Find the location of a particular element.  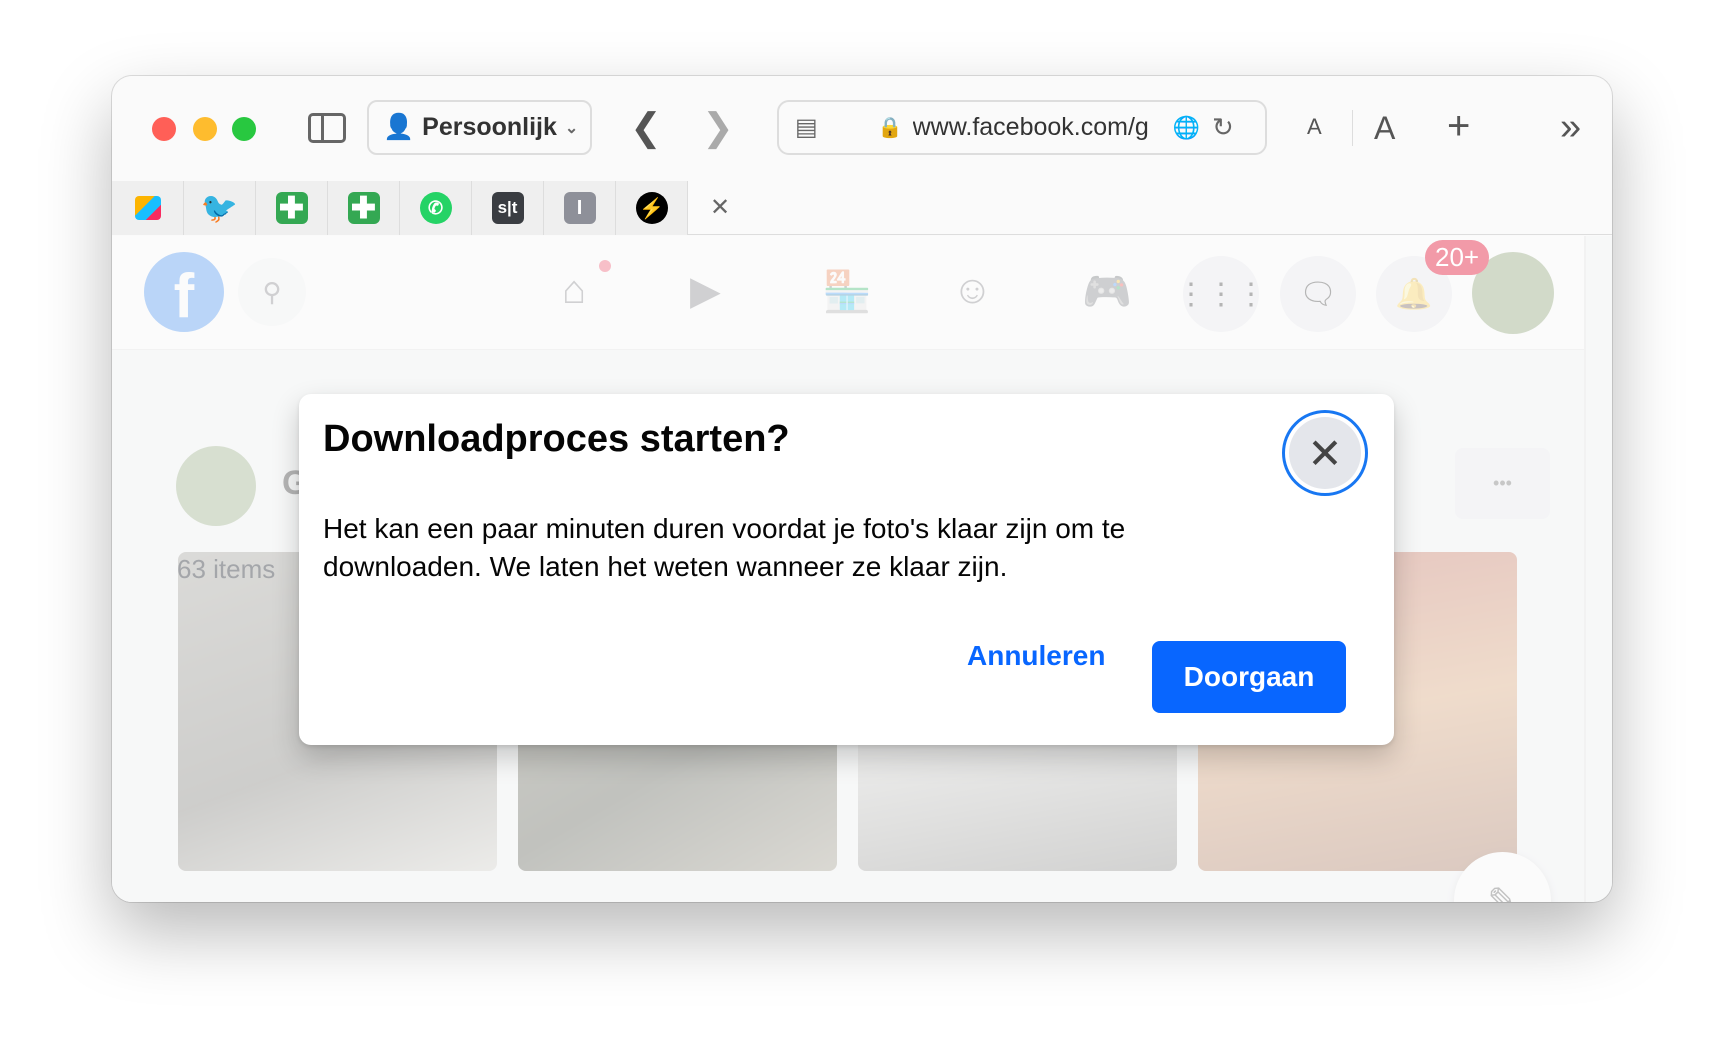

reload-icon: ↻ is located at coordinates (1223, 127).